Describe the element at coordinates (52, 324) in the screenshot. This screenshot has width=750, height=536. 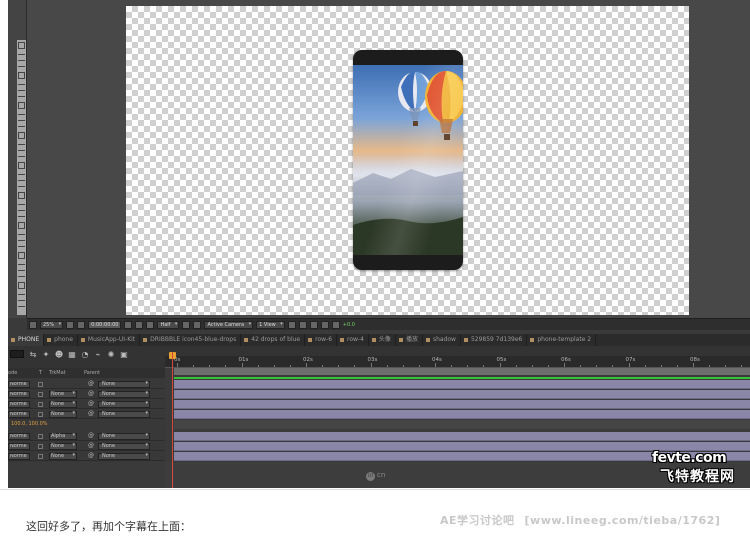
I see `magnification-dropdown: 25%` at that location.